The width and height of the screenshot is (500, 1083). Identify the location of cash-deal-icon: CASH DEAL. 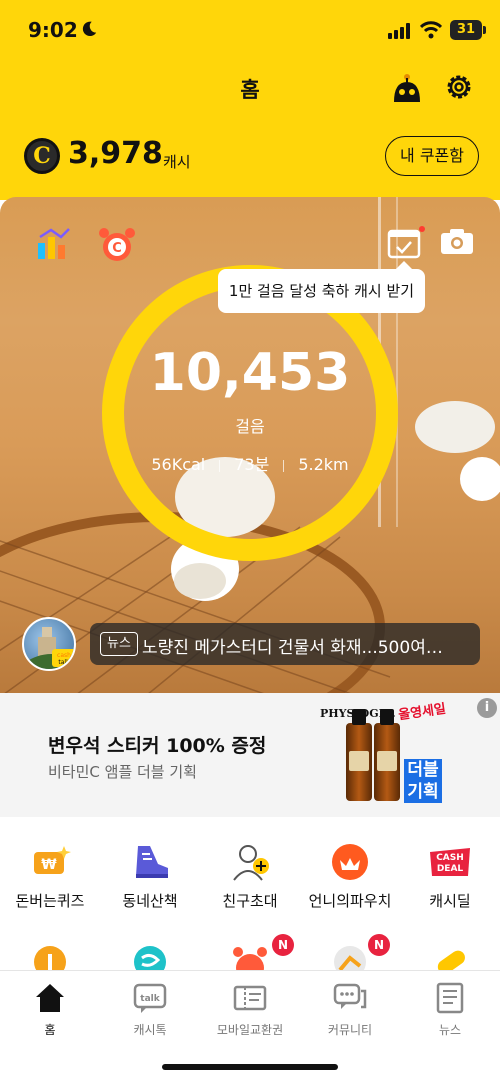
(450, 862).